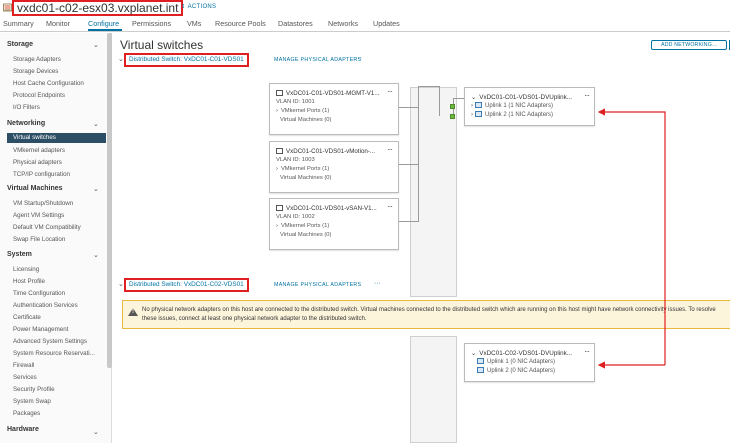 The width and height of the screenshot is (730, 443). What do you see at coordinates (343, 23) in the screenshot?
I see `tab-networks: Networks` at bounding box center [343, 23].